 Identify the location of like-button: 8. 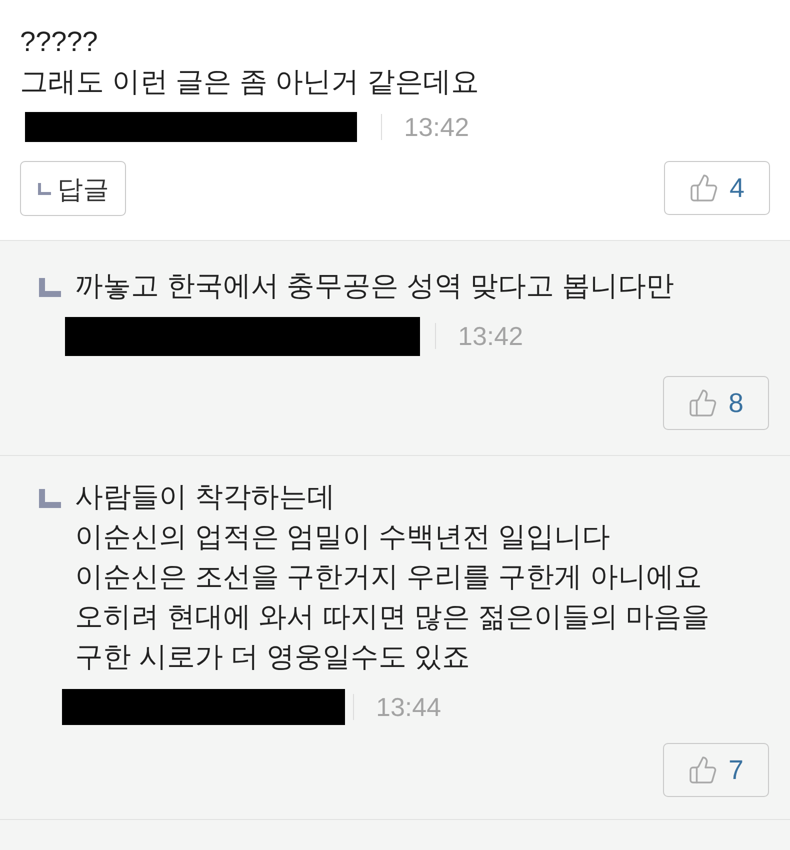
(716, 403).